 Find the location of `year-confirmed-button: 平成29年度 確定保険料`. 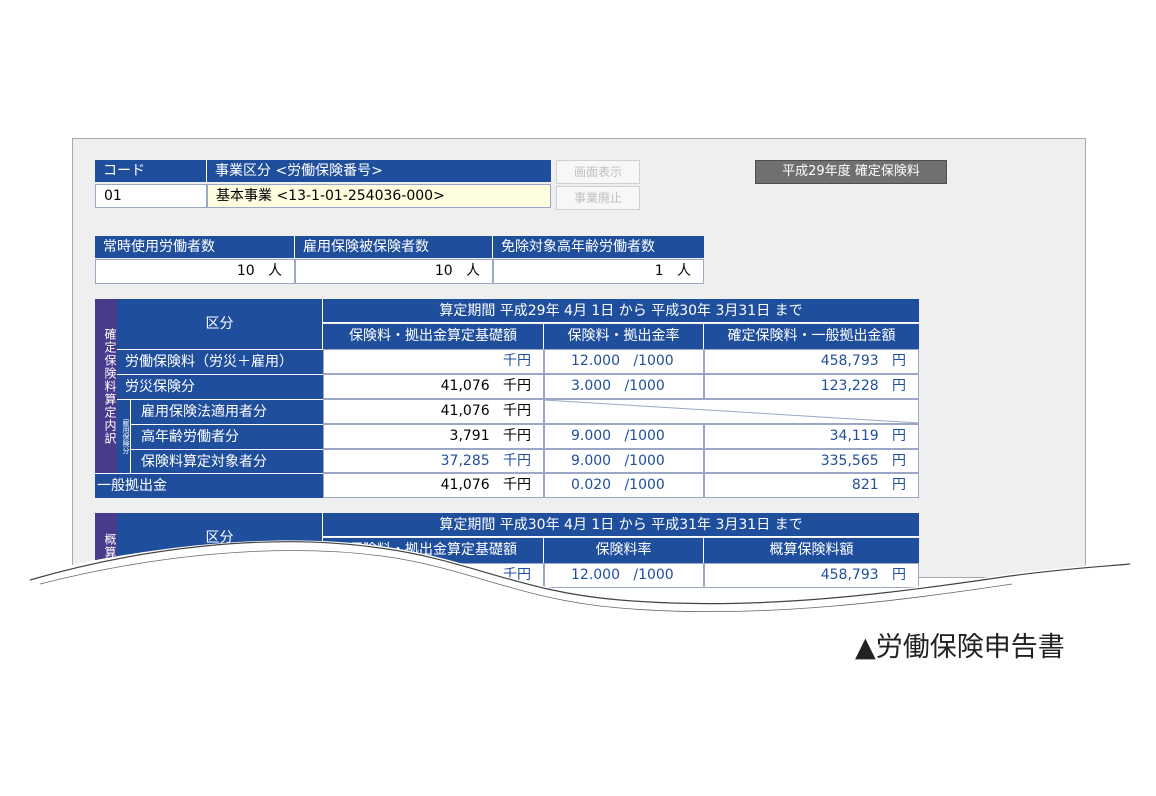

year-confirmed-button: 平成29年度 確定保険料 is located at coordinates (851, 172).